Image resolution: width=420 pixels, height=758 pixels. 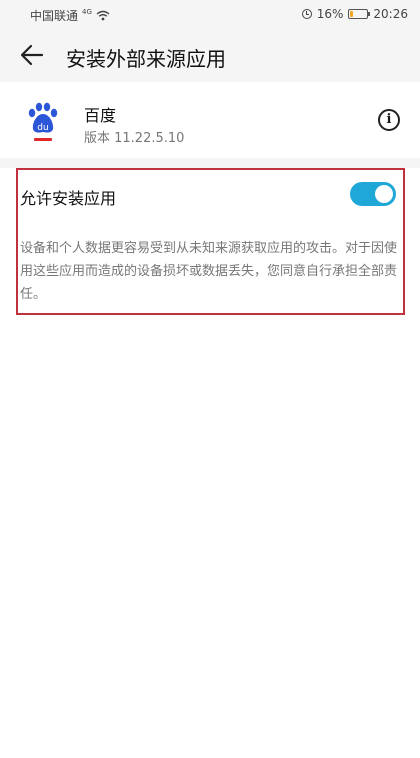 I want to click on status-right: 16% 20:26, so click(x=354, y=14).